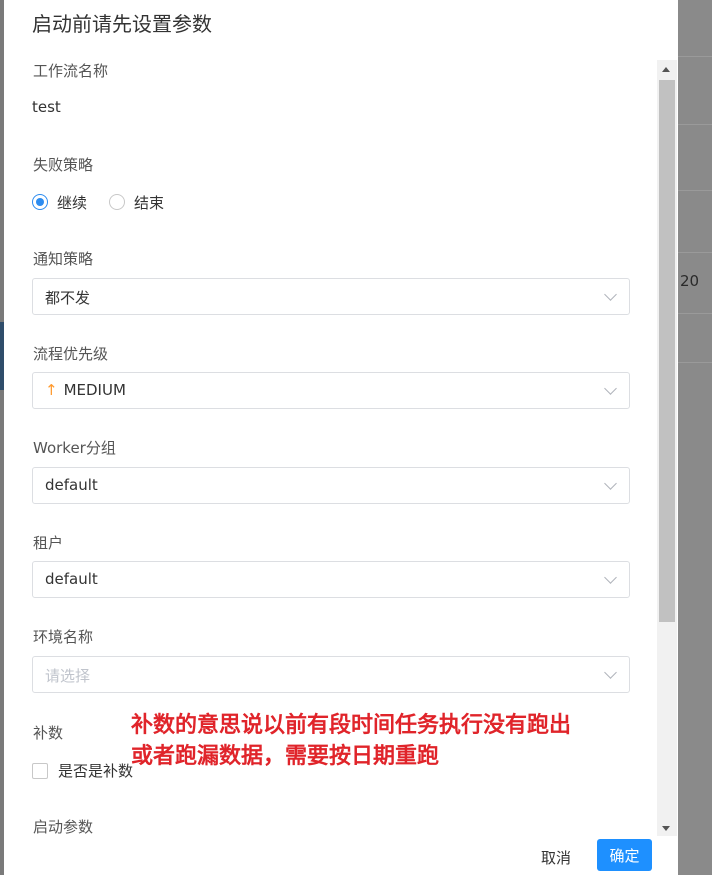 Image resolution: width=712 pixels, height=875 pixels. Describe the element at coordinates (94, 390) in the screenshot. I see `priority-value: MEDIUM` at that location.